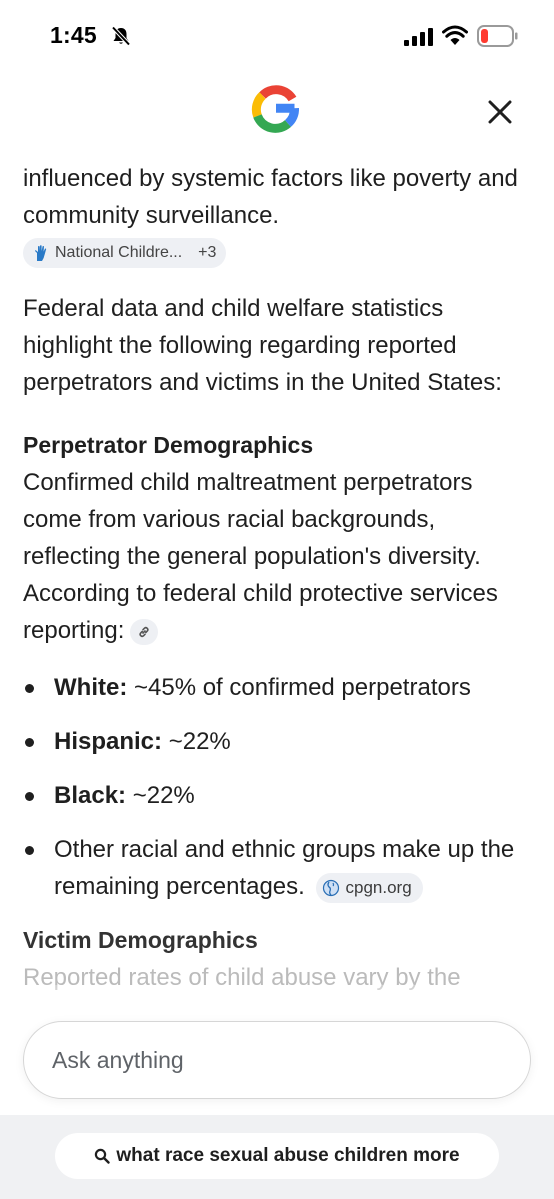 The height and width of the screenshot is (1199, 554). I want to click on cpgn-source-label: cpgn.org, so click(378, 888).